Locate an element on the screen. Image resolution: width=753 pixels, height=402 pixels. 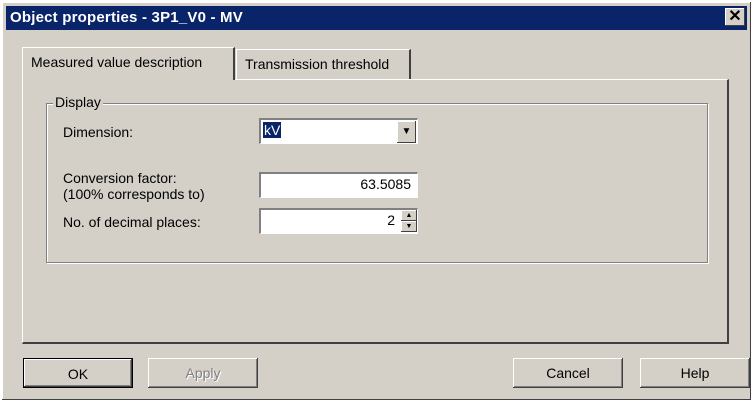
spin-down-icon: ▼ is located at coordinates (409, 226).